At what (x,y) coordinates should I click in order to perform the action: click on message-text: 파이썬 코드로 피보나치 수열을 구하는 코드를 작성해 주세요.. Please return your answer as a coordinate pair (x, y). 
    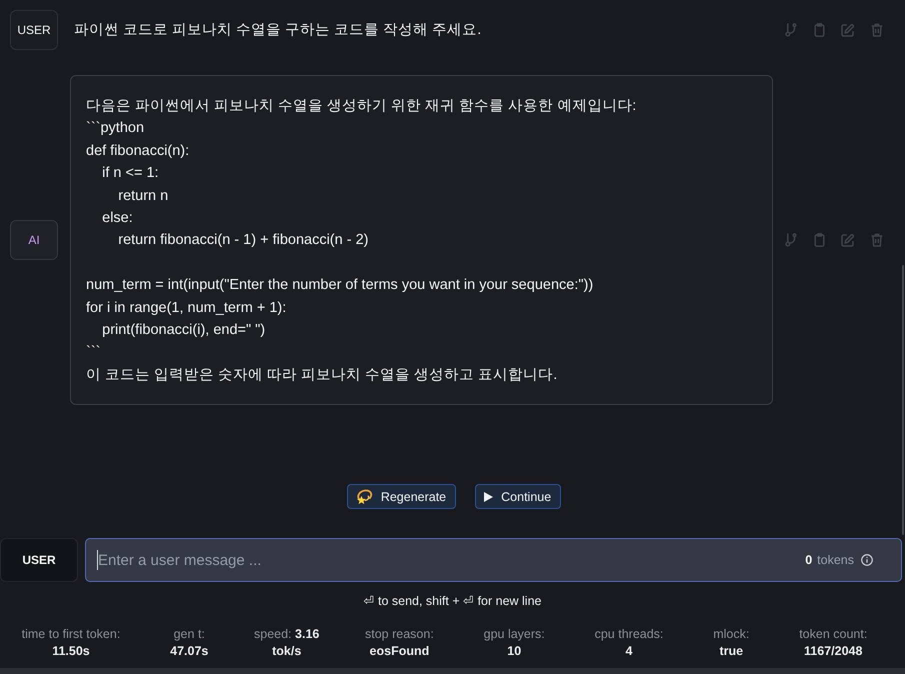
    Looking at the image, I should click on (278, 30).